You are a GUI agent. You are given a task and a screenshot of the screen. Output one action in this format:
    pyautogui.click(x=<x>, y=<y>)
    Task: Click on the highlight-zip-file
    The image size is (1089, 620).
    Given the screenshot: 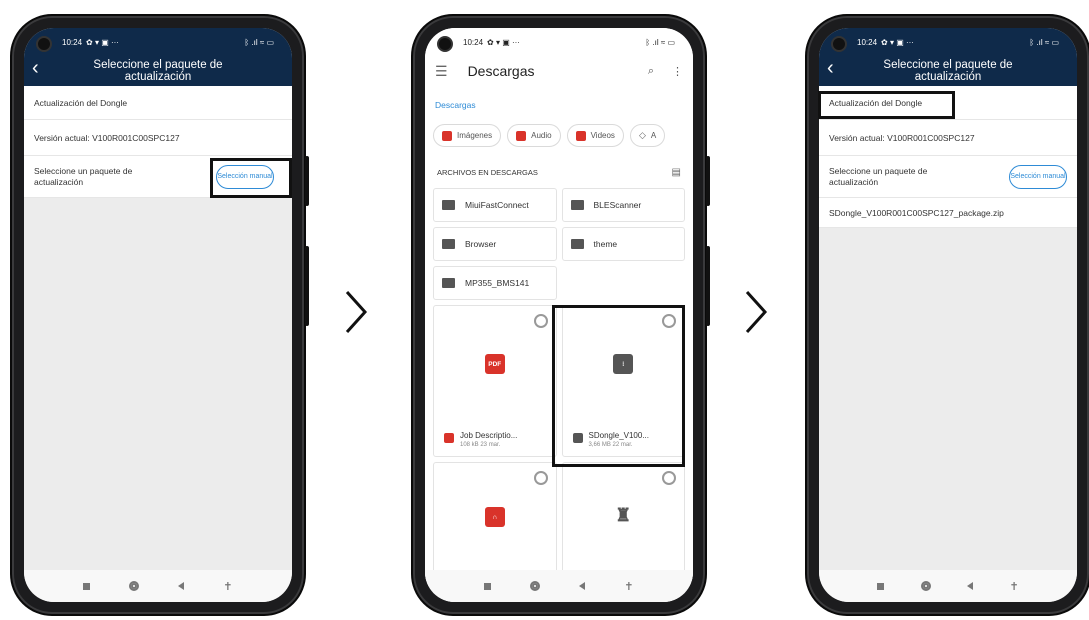 What is the action you would take?
    pyautogui.click(x=618, y=386)
    